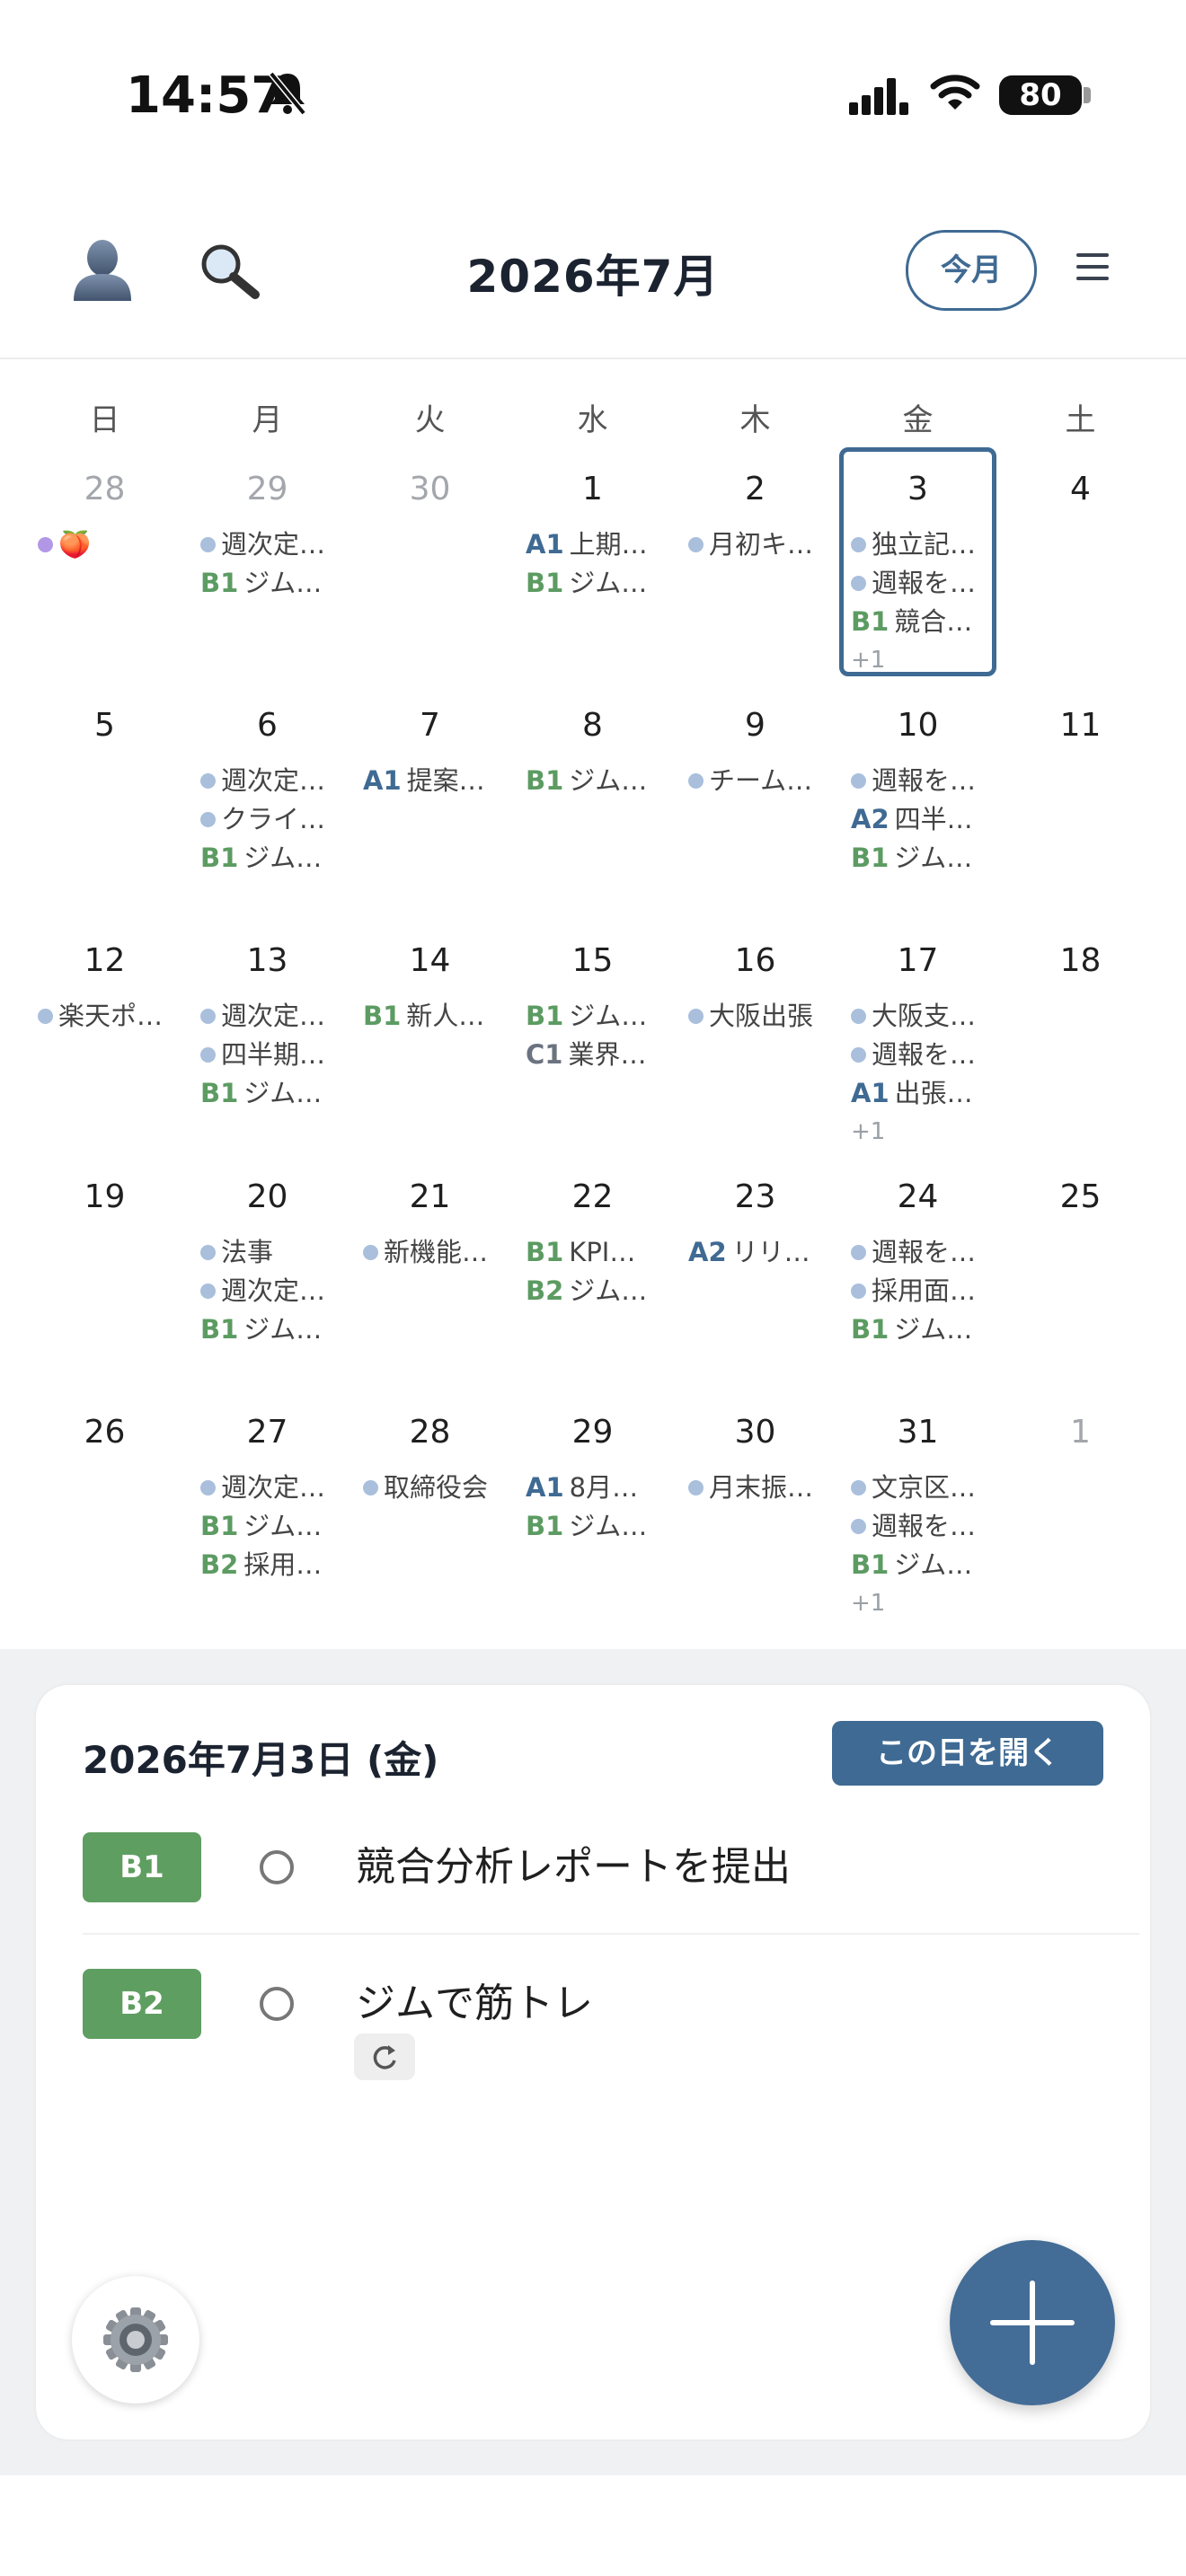  I want to click on day-number: 23, so click(755, 1196).